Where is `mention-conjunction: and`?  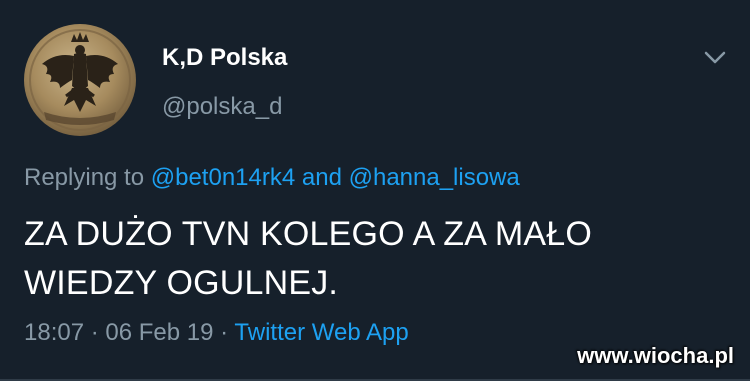 mention-conjunction: and is located at coordinates (321, 177).